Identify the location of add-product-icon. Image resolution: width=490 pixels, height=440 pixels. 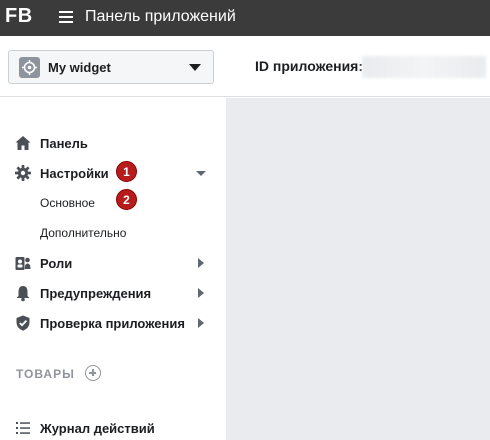
(93, 373).